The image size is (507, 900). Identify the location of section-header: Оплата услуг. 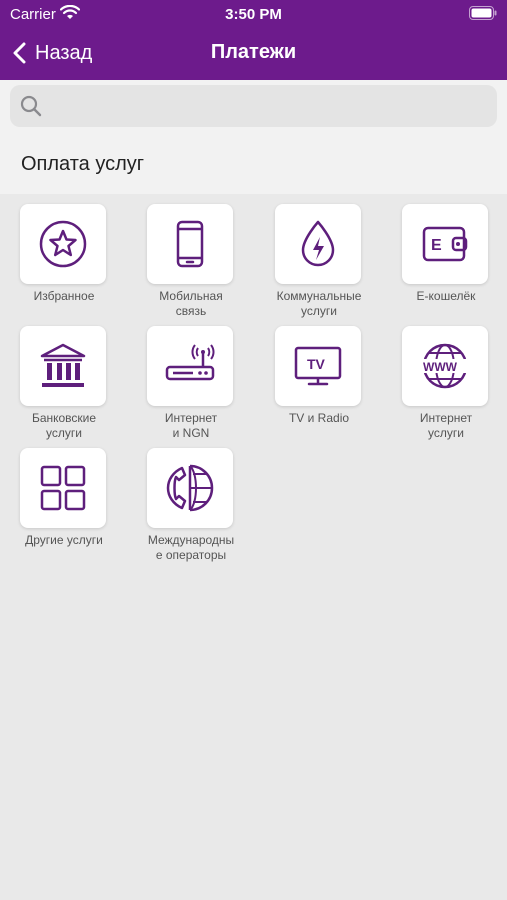
(253, 163).